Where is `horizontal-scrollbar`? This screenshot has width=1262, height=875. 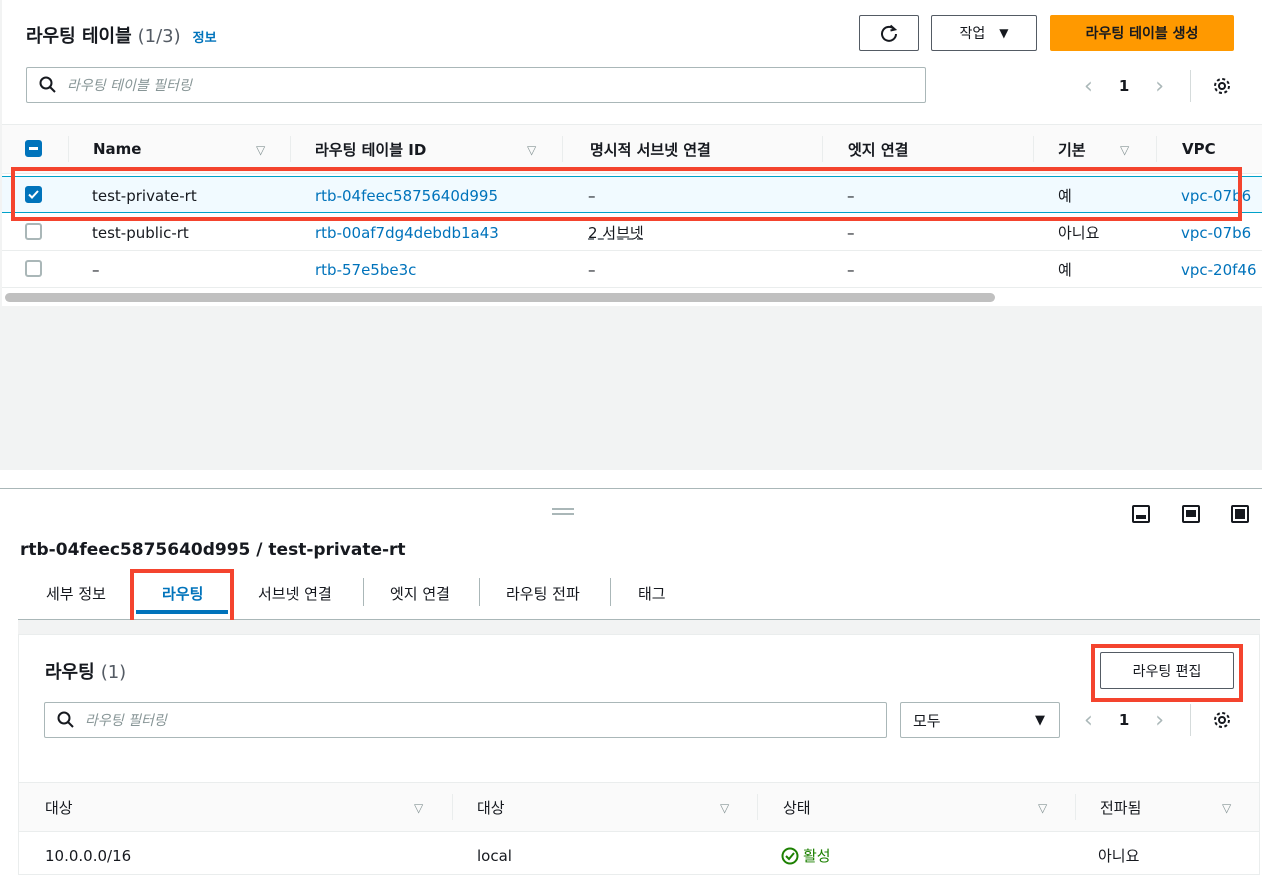
horizontal-scrollbar is located at coordinates (500, 297).